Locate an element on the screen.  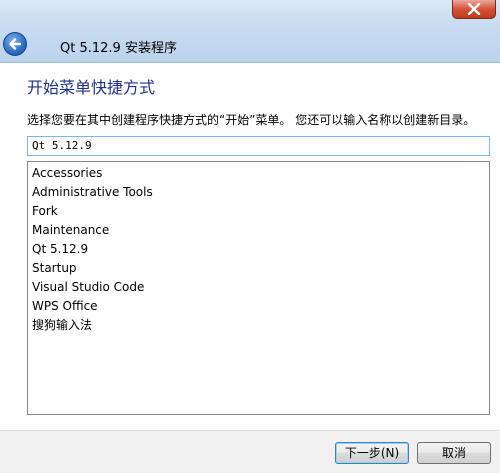
instruction-text: 选择您要在其中创建程序快捷方式的“开始”菜单。 您还可以输入名称以创建新目录。 is located at coordinates (251, 120).